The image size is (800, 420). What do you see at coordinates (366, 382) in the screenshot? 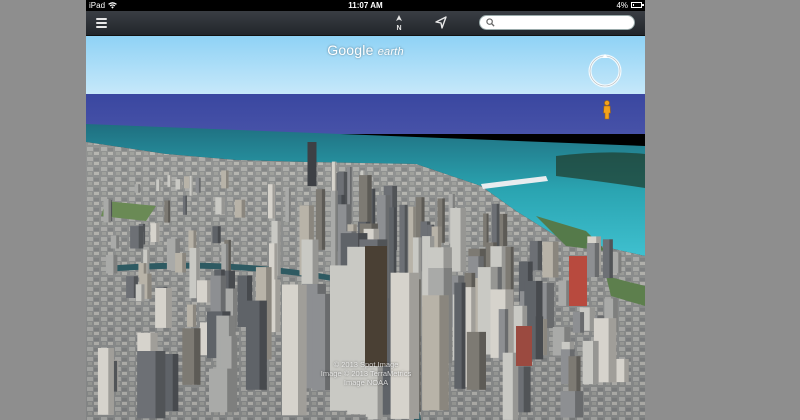
I see `attribution-line: Image NOAA` at bounding box center [366, 382].